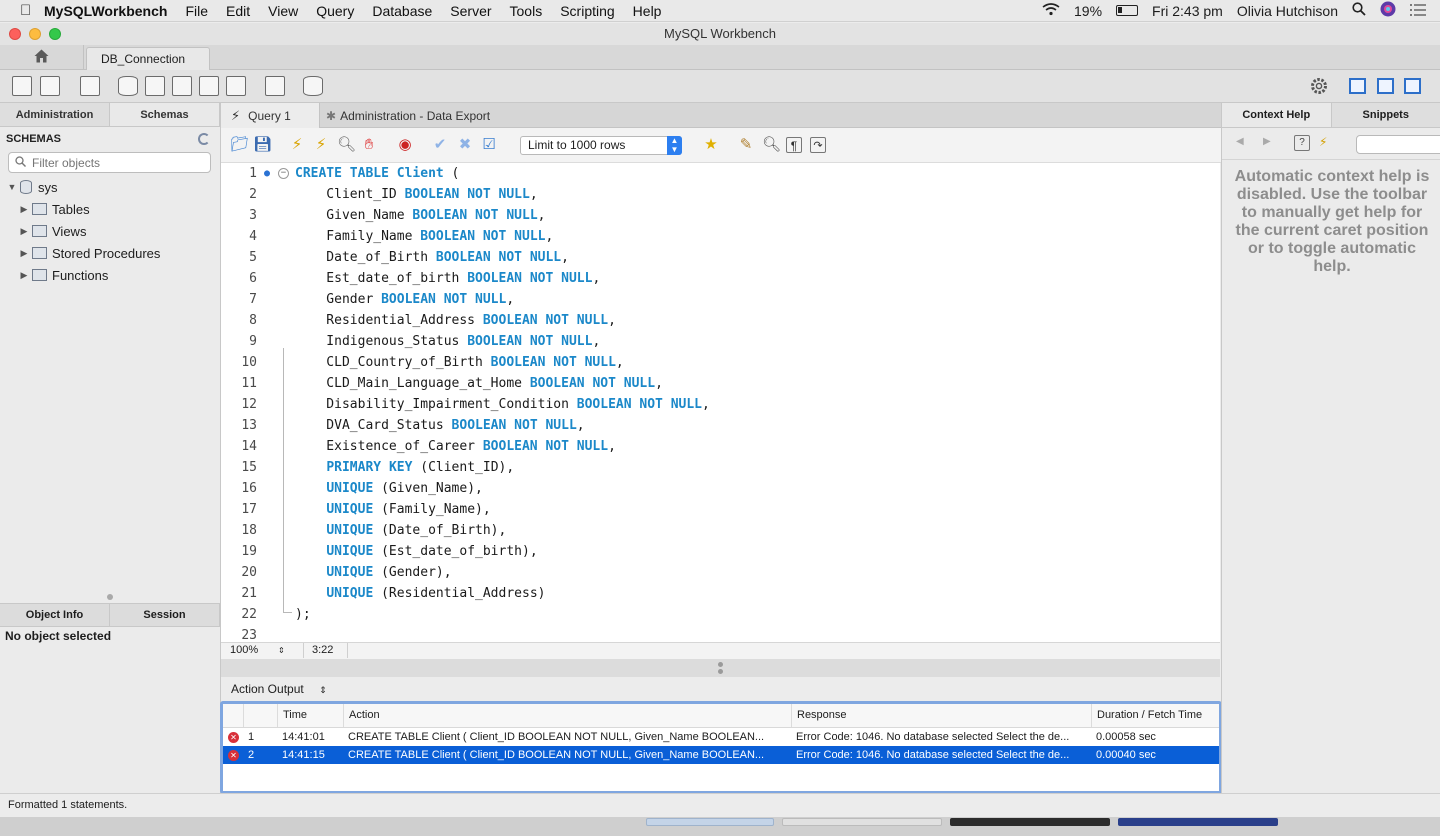  Describe the element at coordinates (746, 145) in the screenshot. I see `beautify-icon: ✎` at that location.